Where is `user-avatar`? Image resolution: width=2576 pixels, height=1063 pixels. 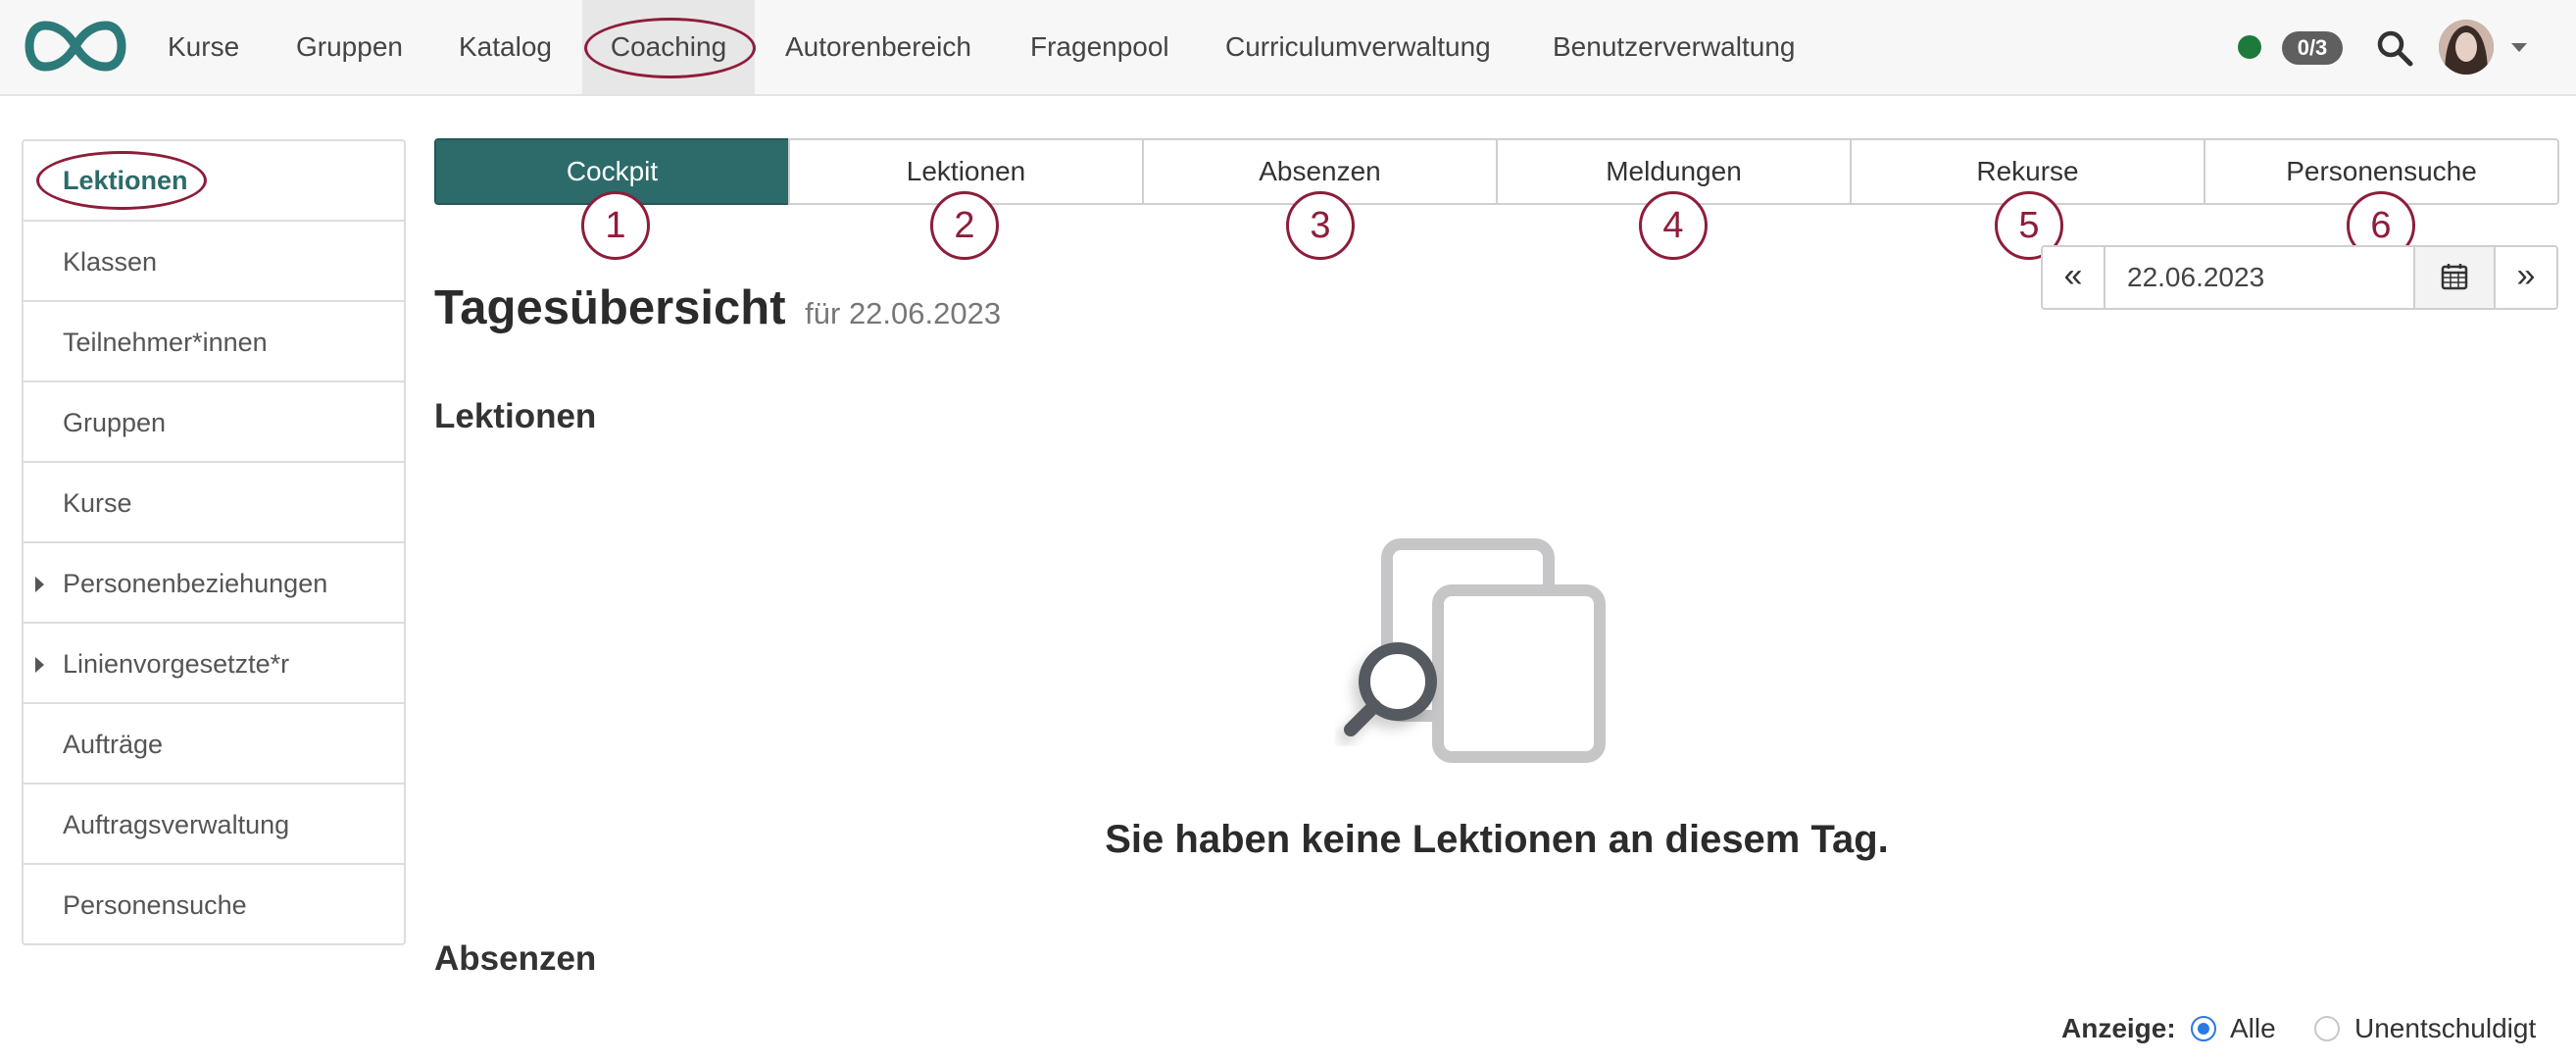
user-avatar is located at coordinates (2466, 47).